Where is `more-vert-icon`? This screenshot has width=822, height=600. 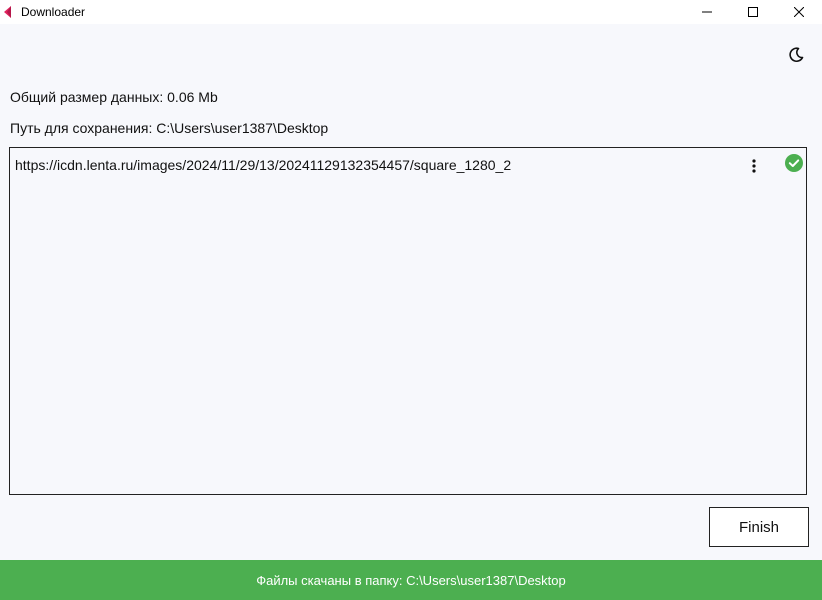 more-vert-icon is located at coordinates (754, 166).